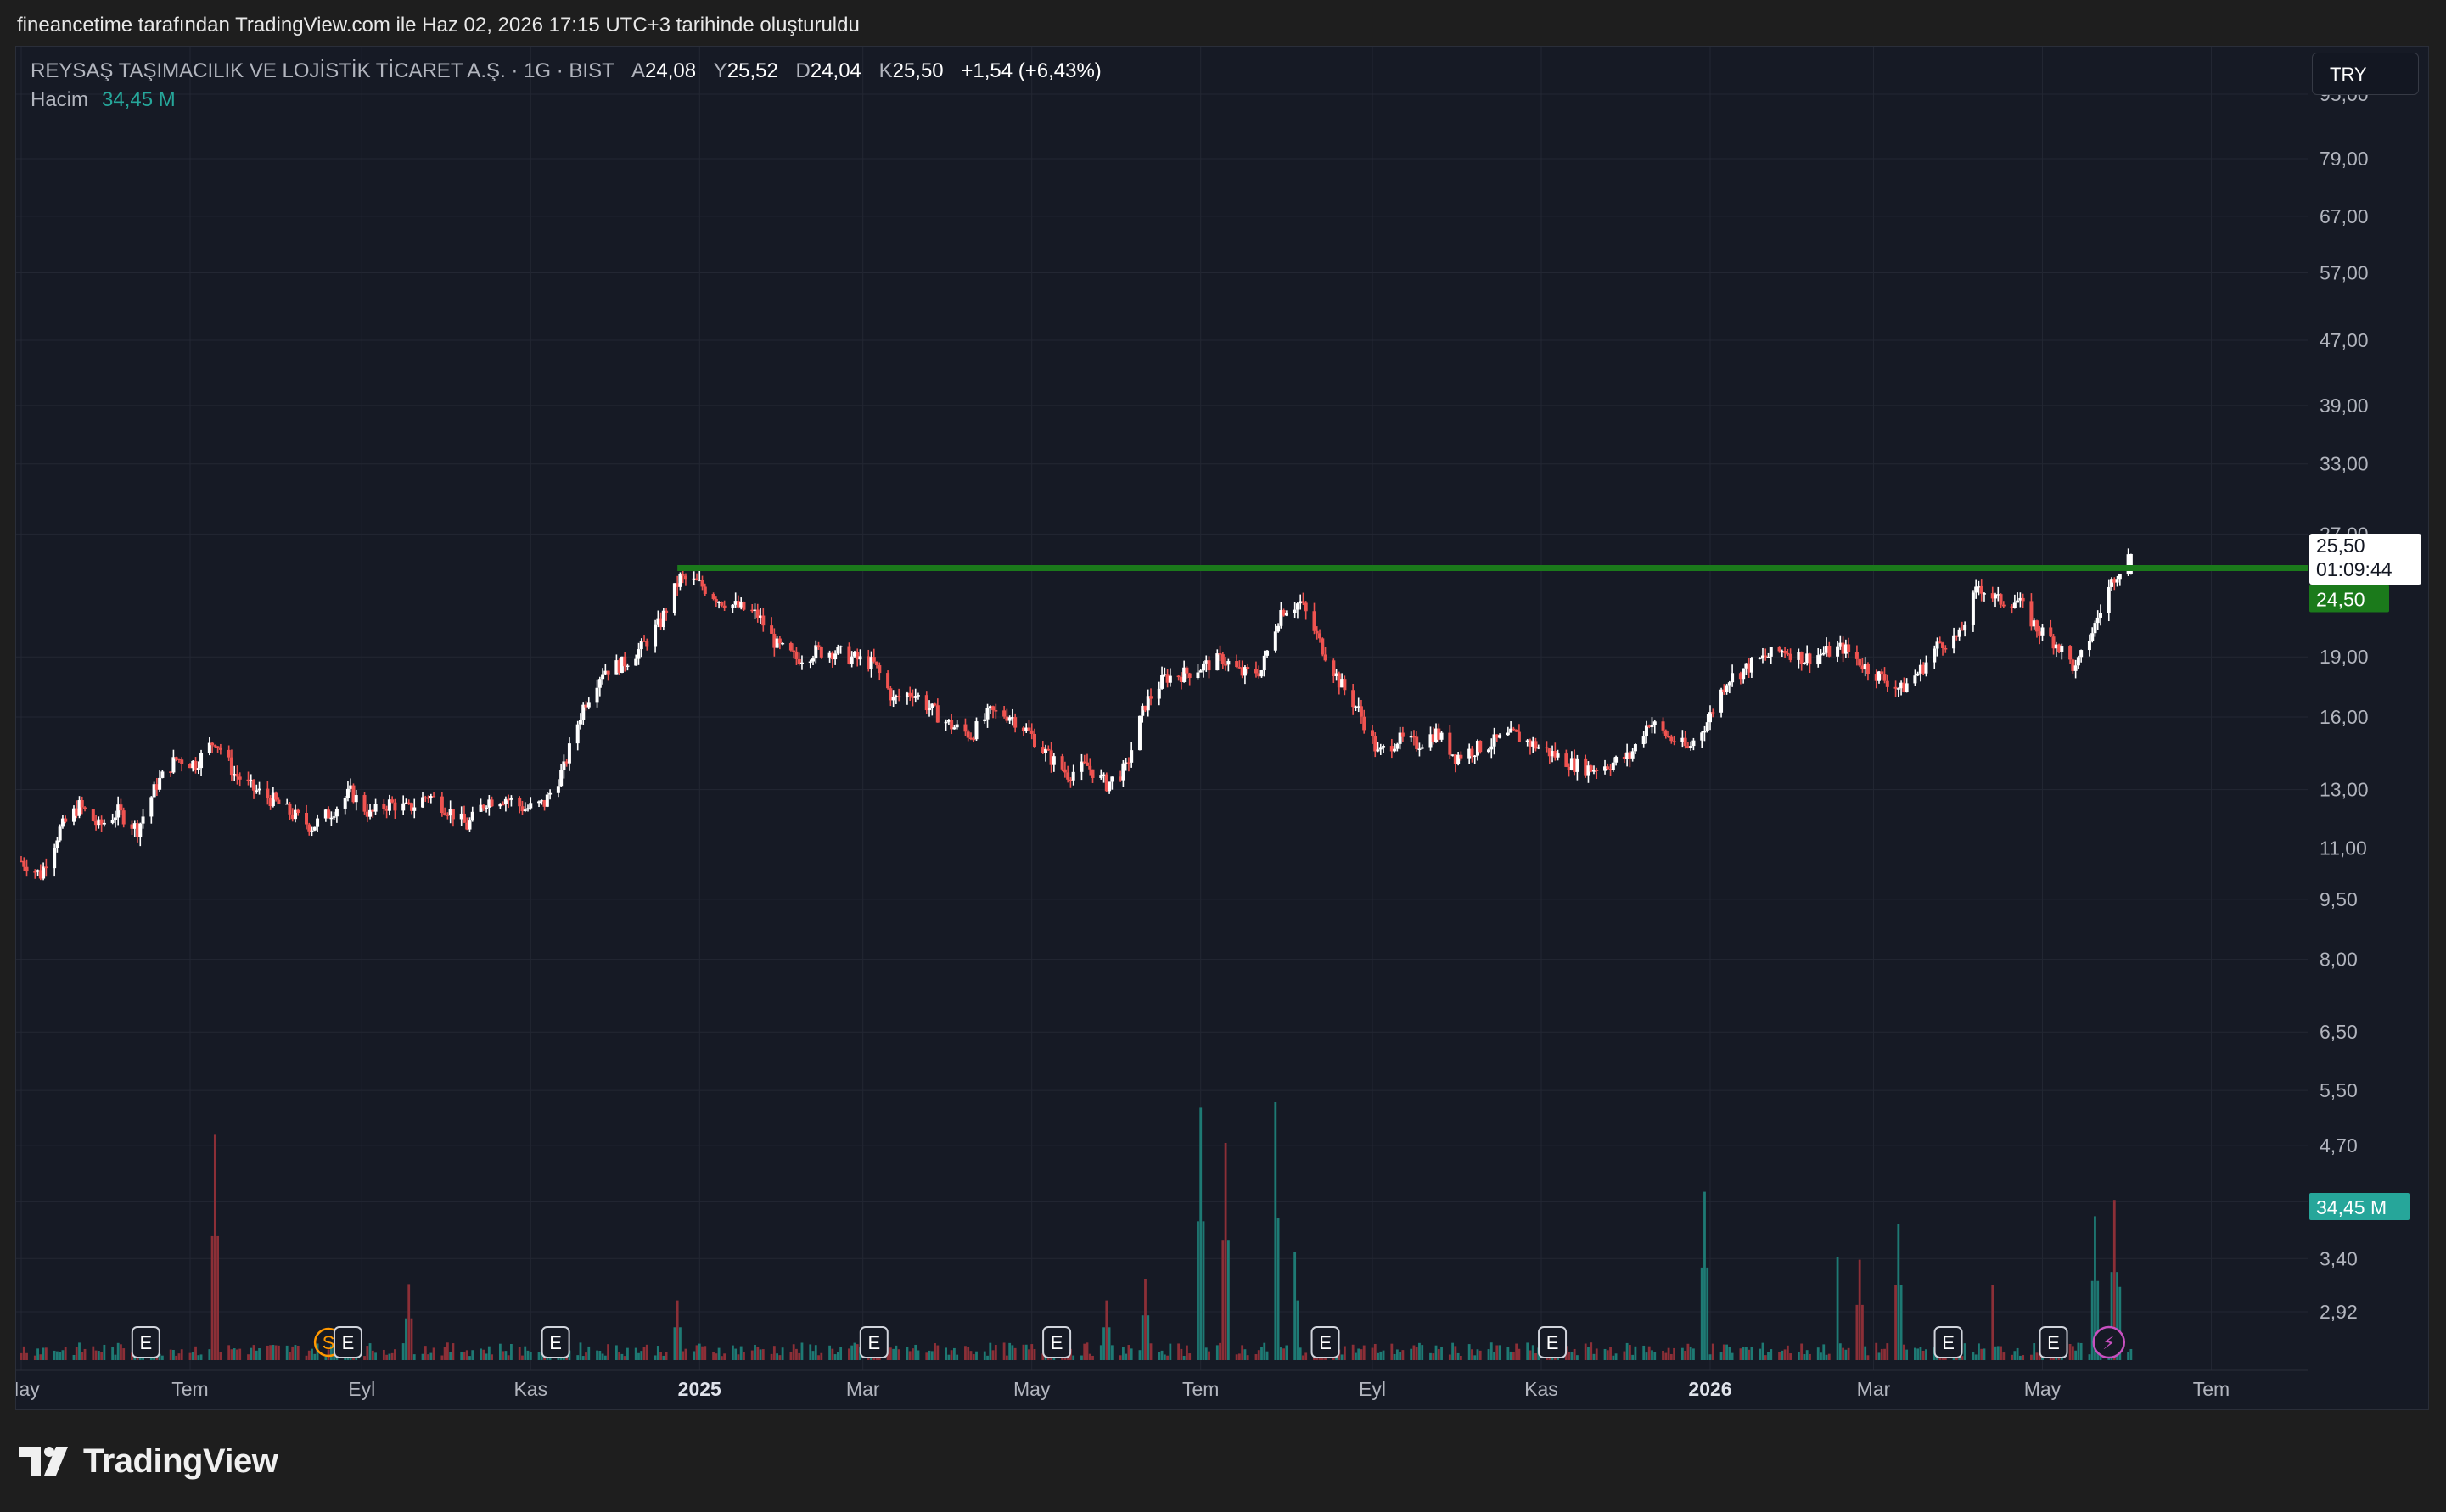  Describe the element at coordinates (2365, 74) in the screenshot. I see `currency-button: TRY` at that location.